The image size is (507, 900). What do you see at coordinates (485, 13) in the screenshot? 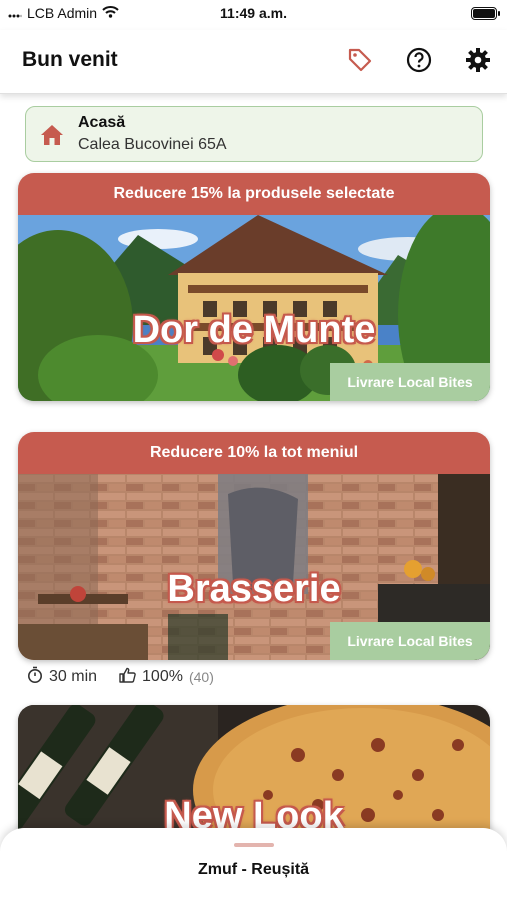
I see `battery-icon` at bounding box center [485, 13].